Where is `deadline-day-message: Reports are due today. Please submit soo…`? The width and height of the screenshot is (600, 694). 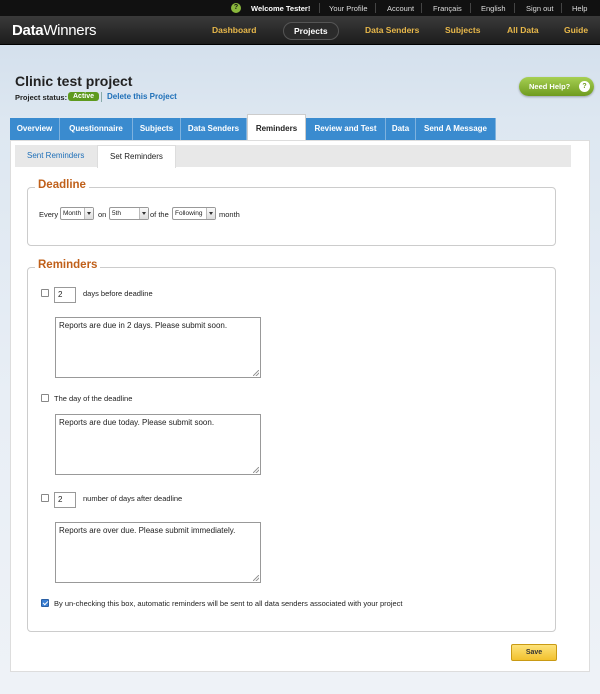 deadline-day-message: Reports are due today. Please submit soo… is located at coordinates (158, 444).